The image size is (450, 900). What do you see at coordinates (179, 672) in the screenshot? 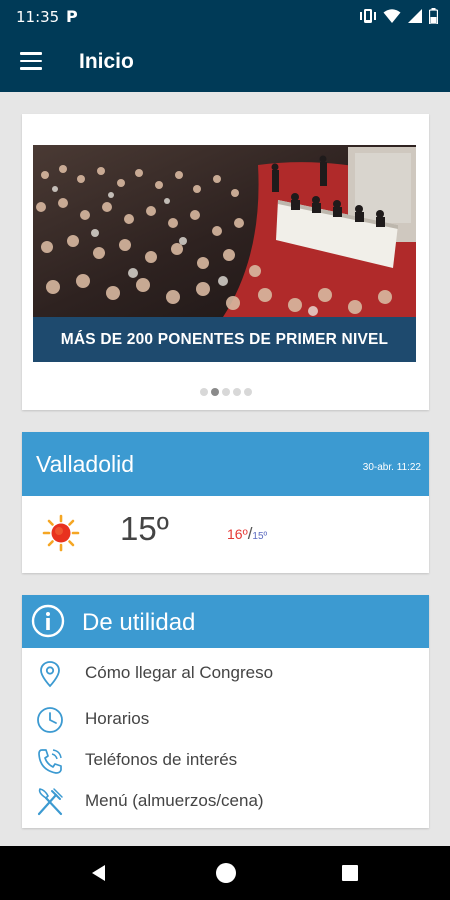
I see `list-item-label: Cómo llegar al Congreso` at bounding box center [179, 672].